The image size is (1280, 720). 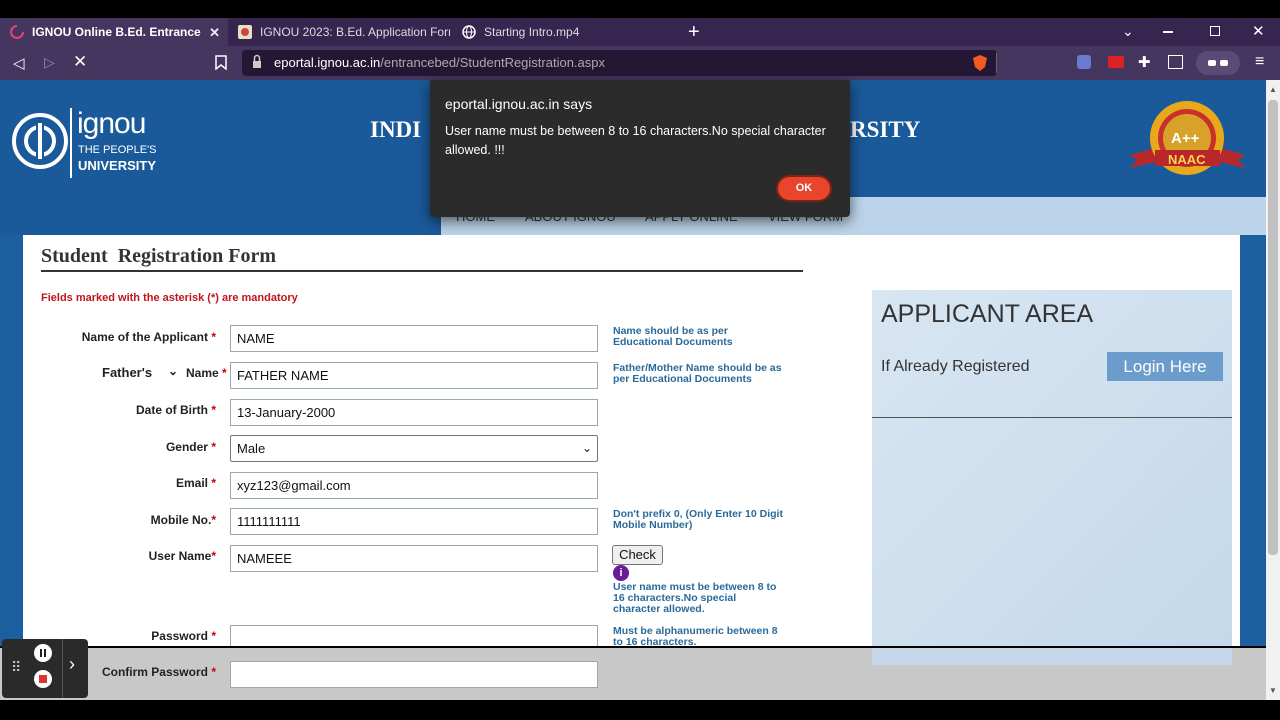 I want to click on sidebar-toggle-icon, so click(x=1175, y=62).